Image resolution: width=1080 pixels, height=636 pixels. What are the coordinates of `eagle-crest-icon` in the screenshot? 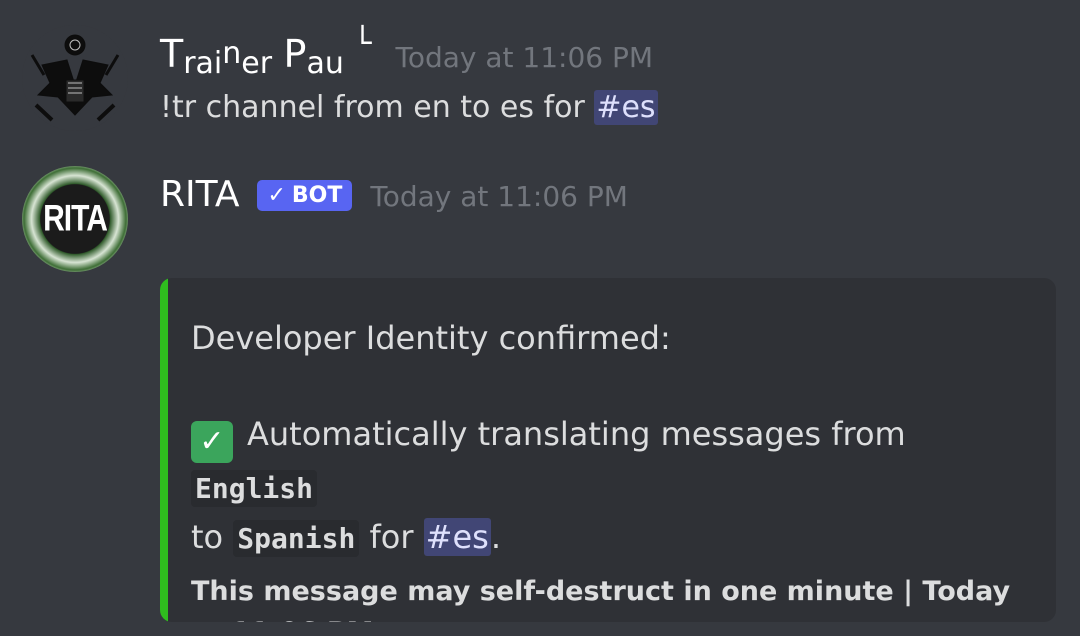 It's located at (75, 78).